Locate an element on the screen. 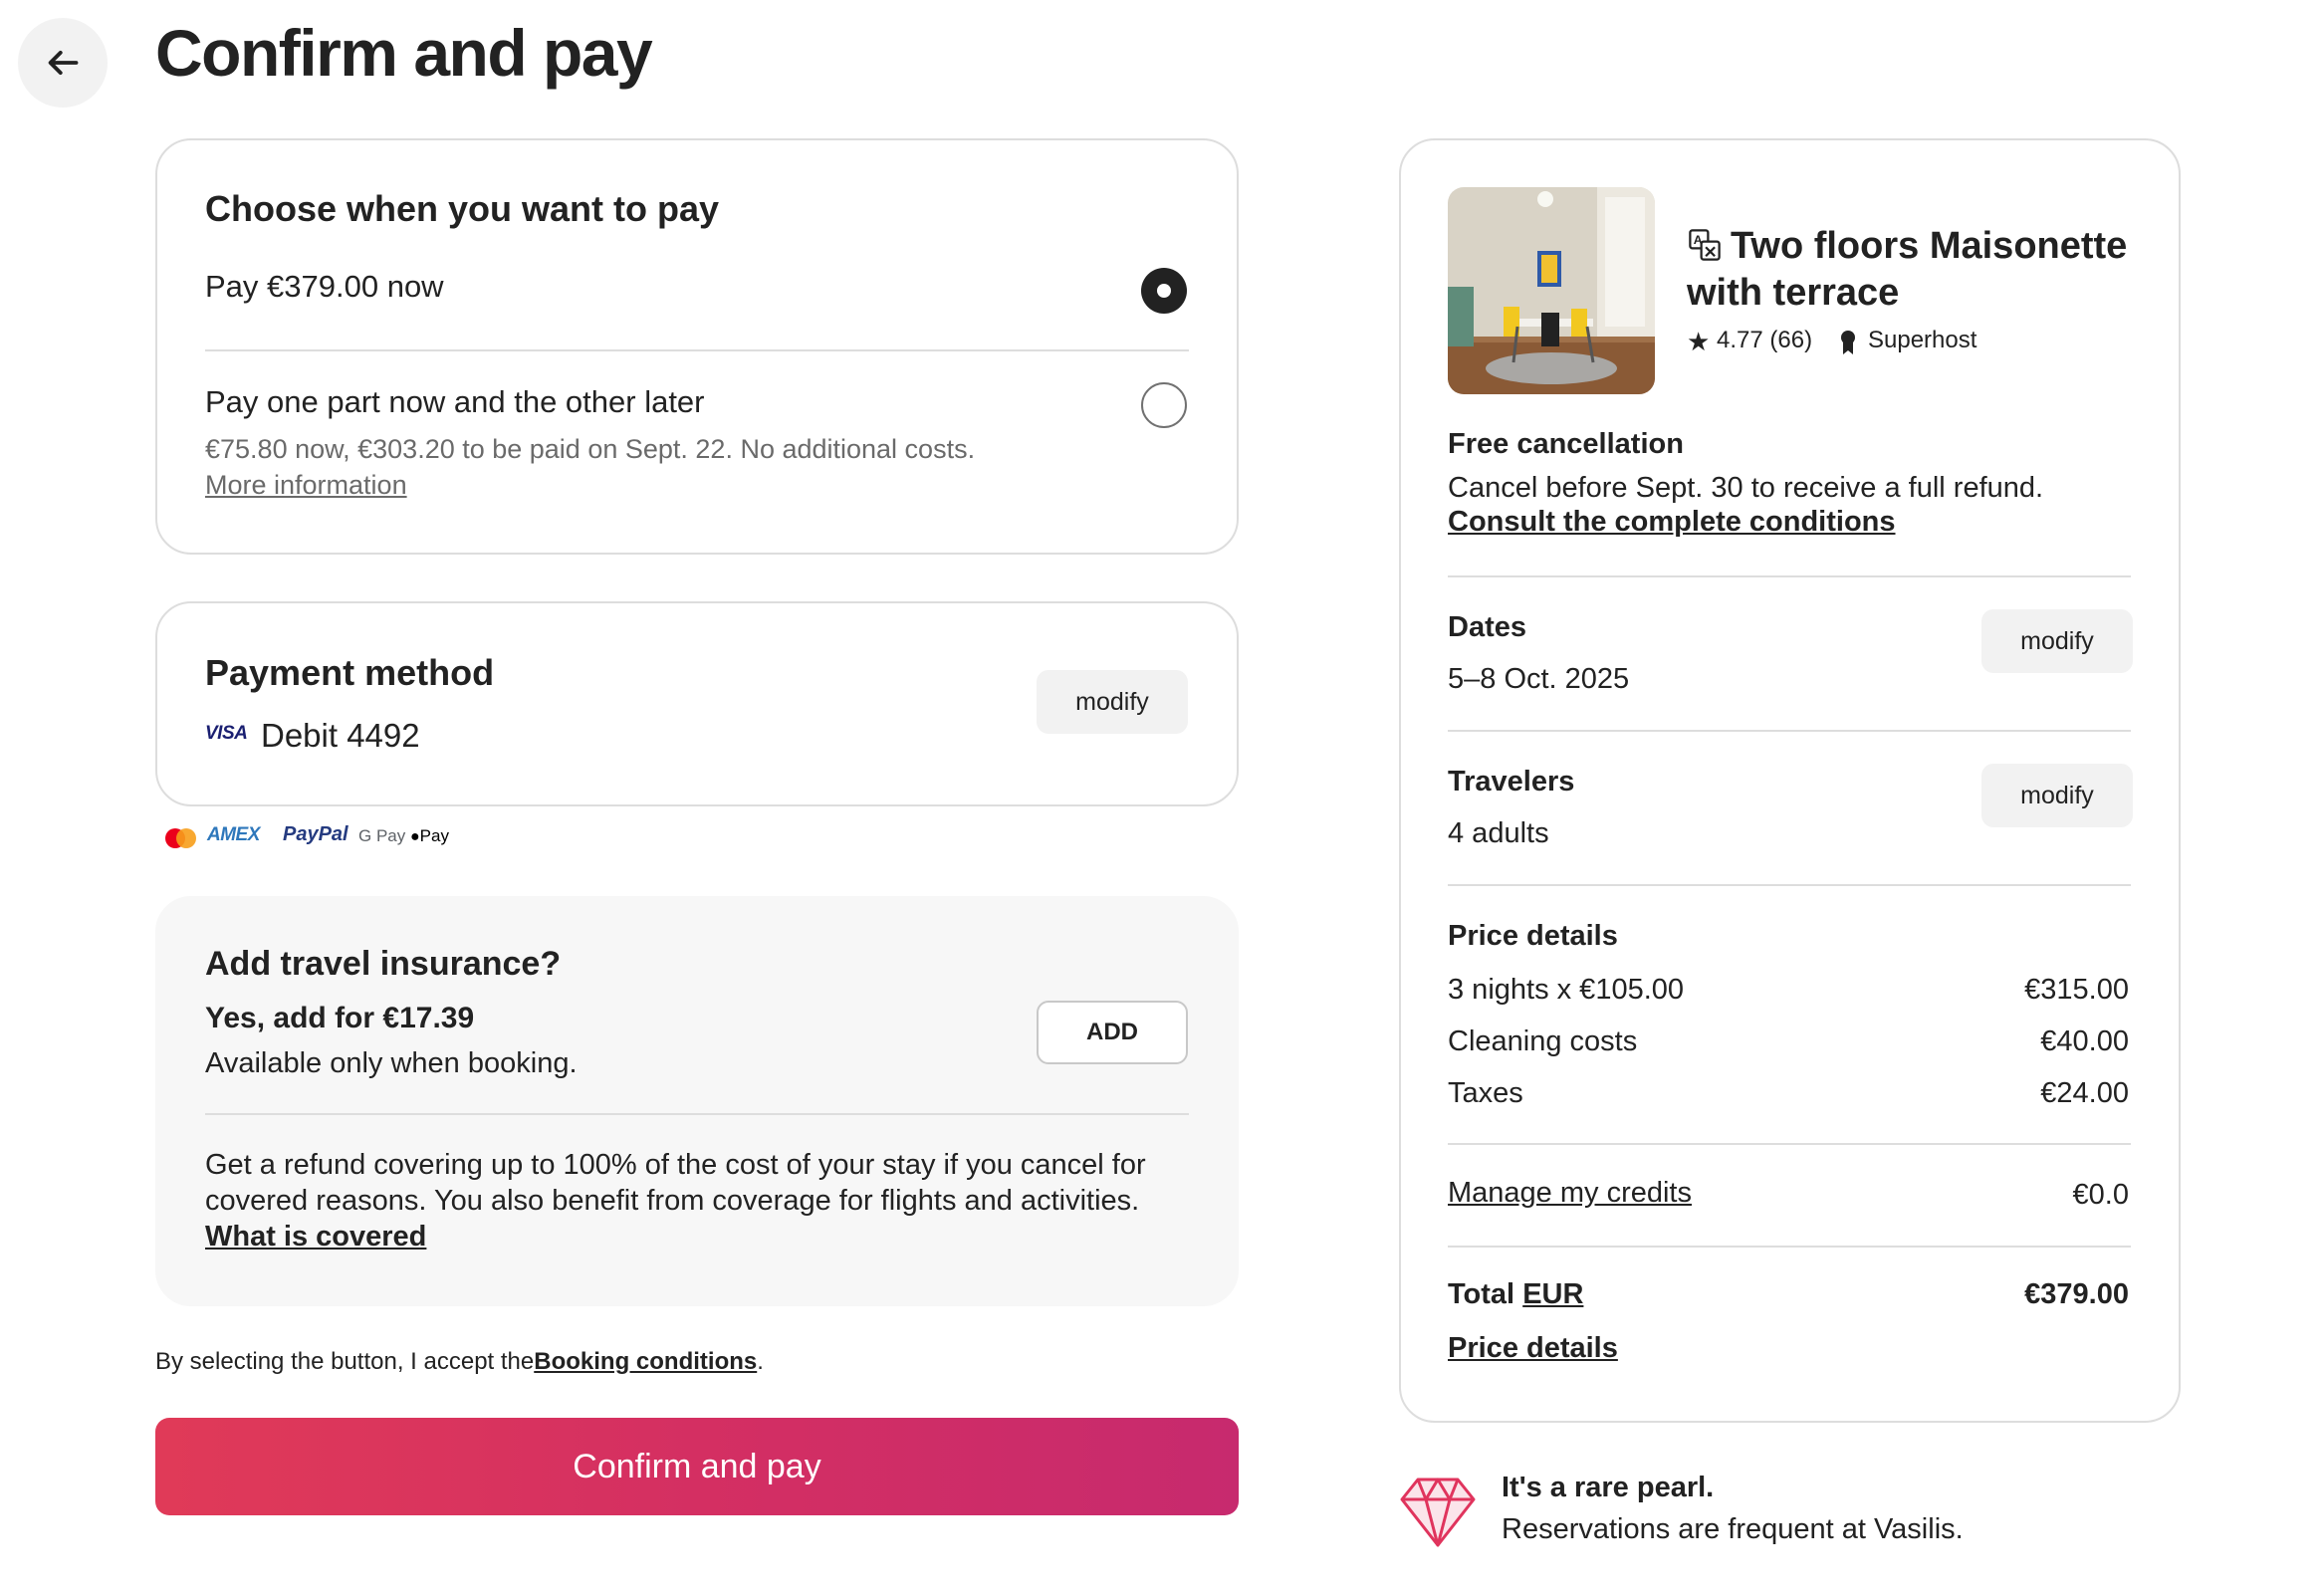 This screenshot has height=1593, width=2324. modify-payment-button: modify is located at coordinates (1112, 702).